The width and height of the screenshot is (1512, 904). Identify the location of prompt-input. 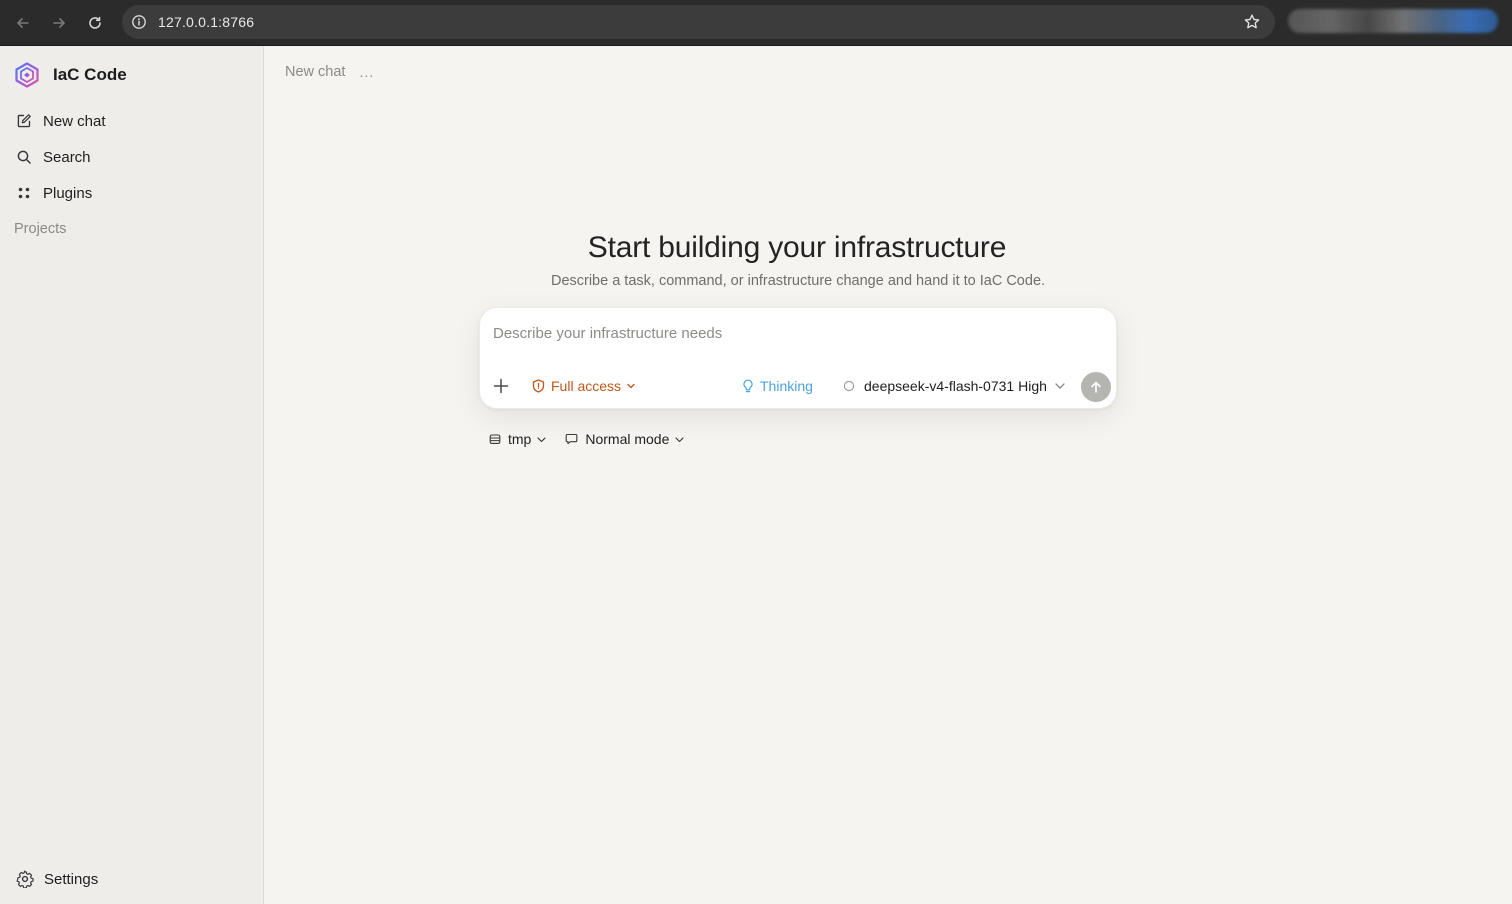
(793, 333).